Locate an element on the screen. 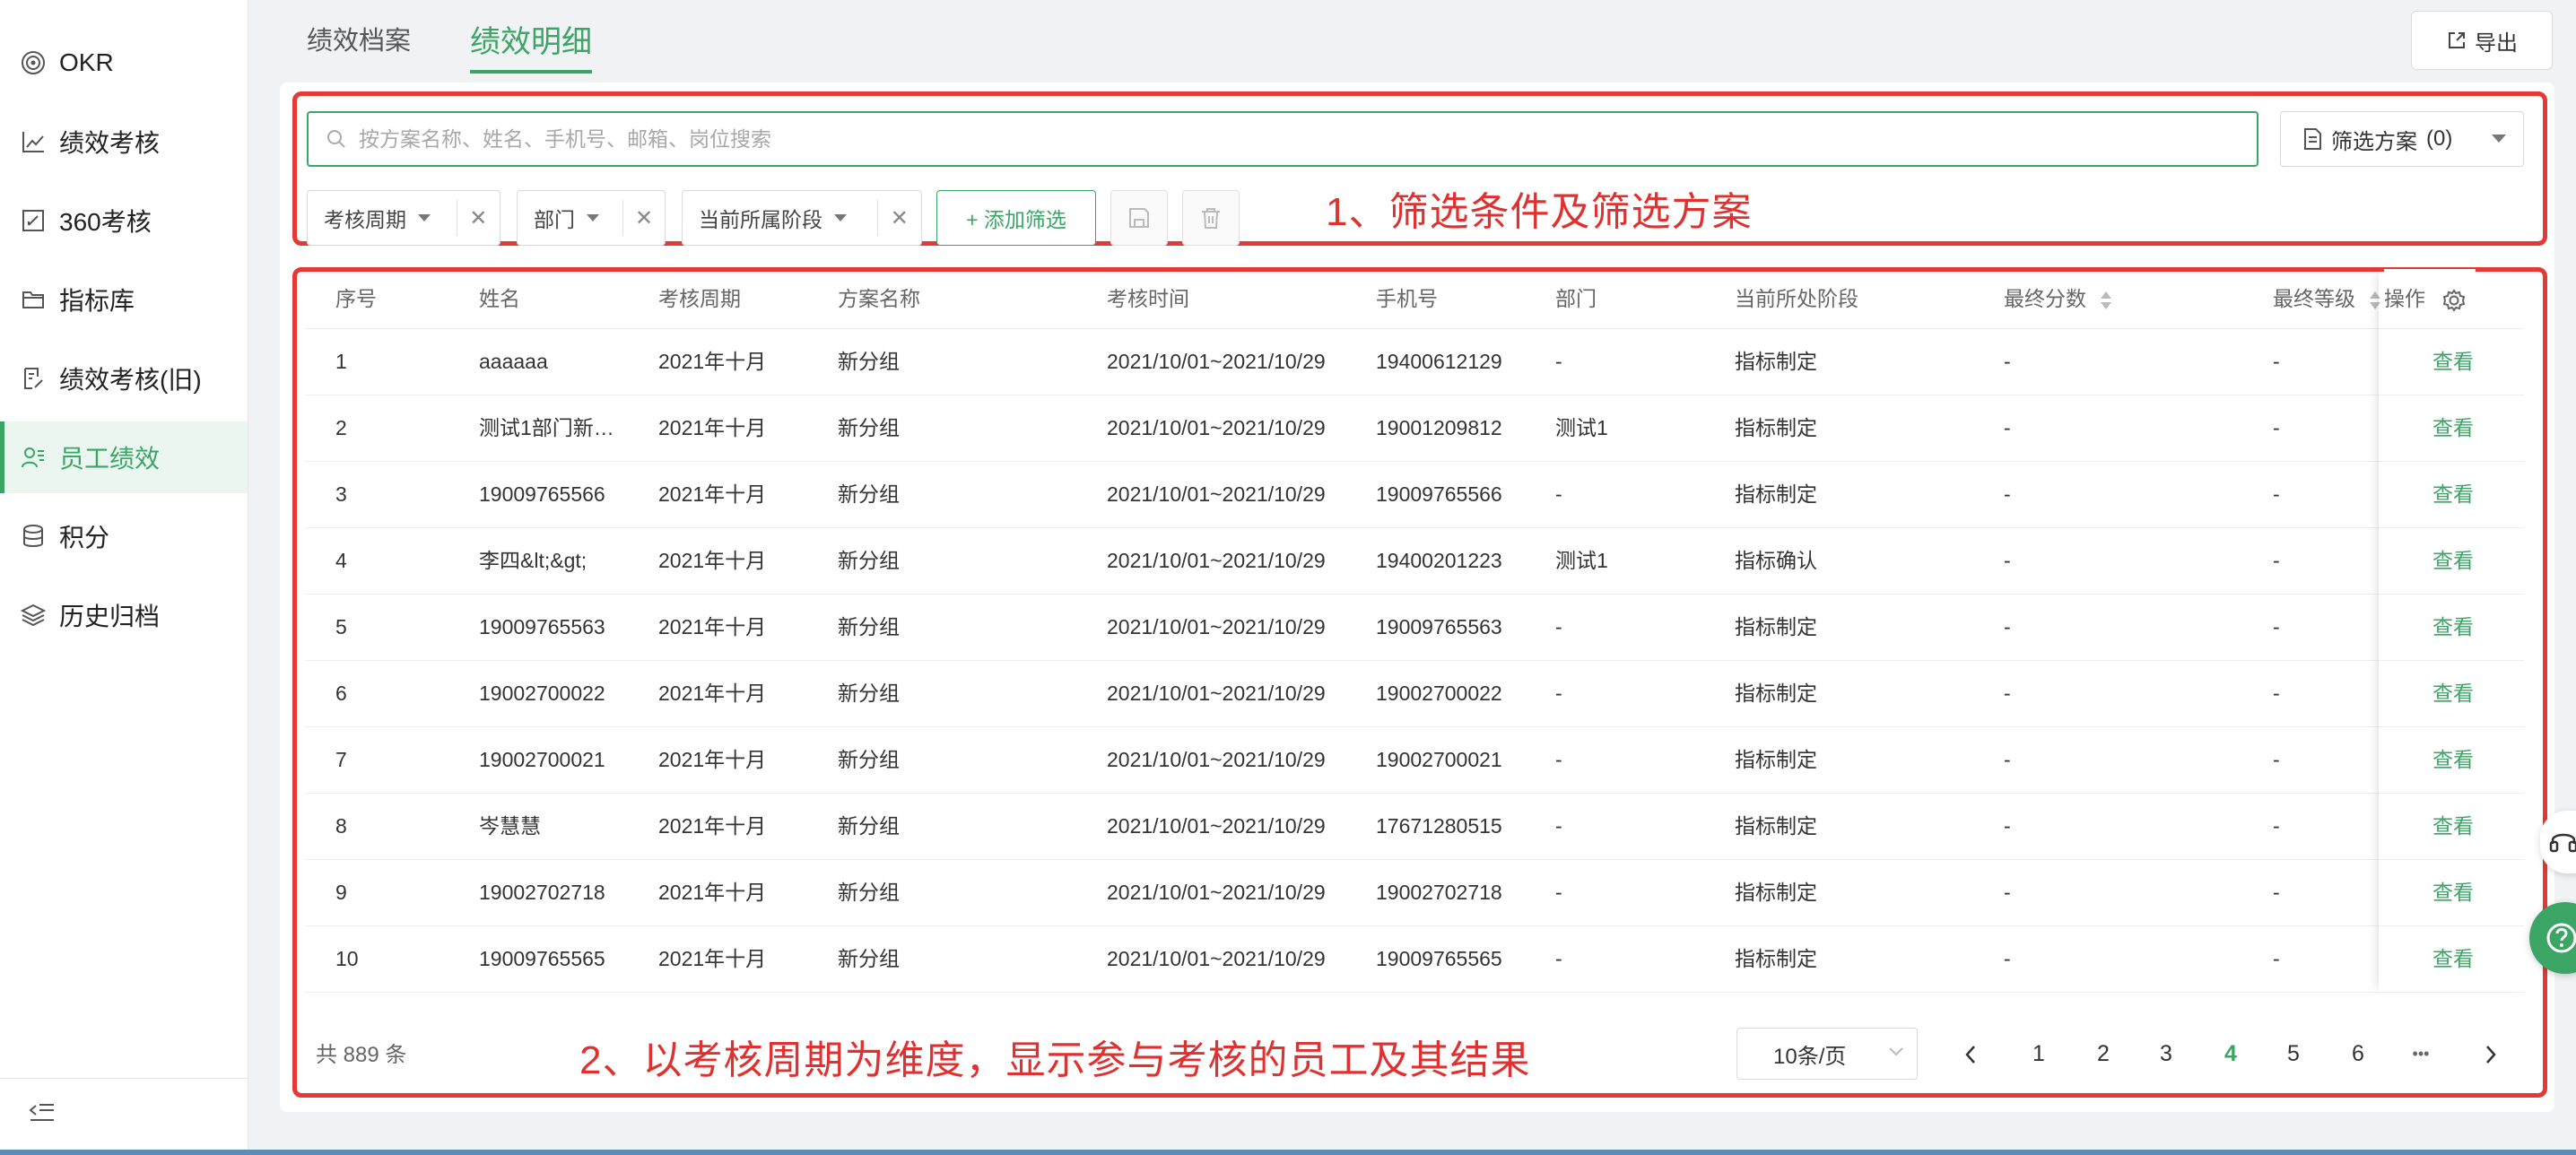 Image resolution: width=2576 pixels, height=1155 pixels. filter-chip-dropdown: 考核周期 is located at coordinates (382, 218).